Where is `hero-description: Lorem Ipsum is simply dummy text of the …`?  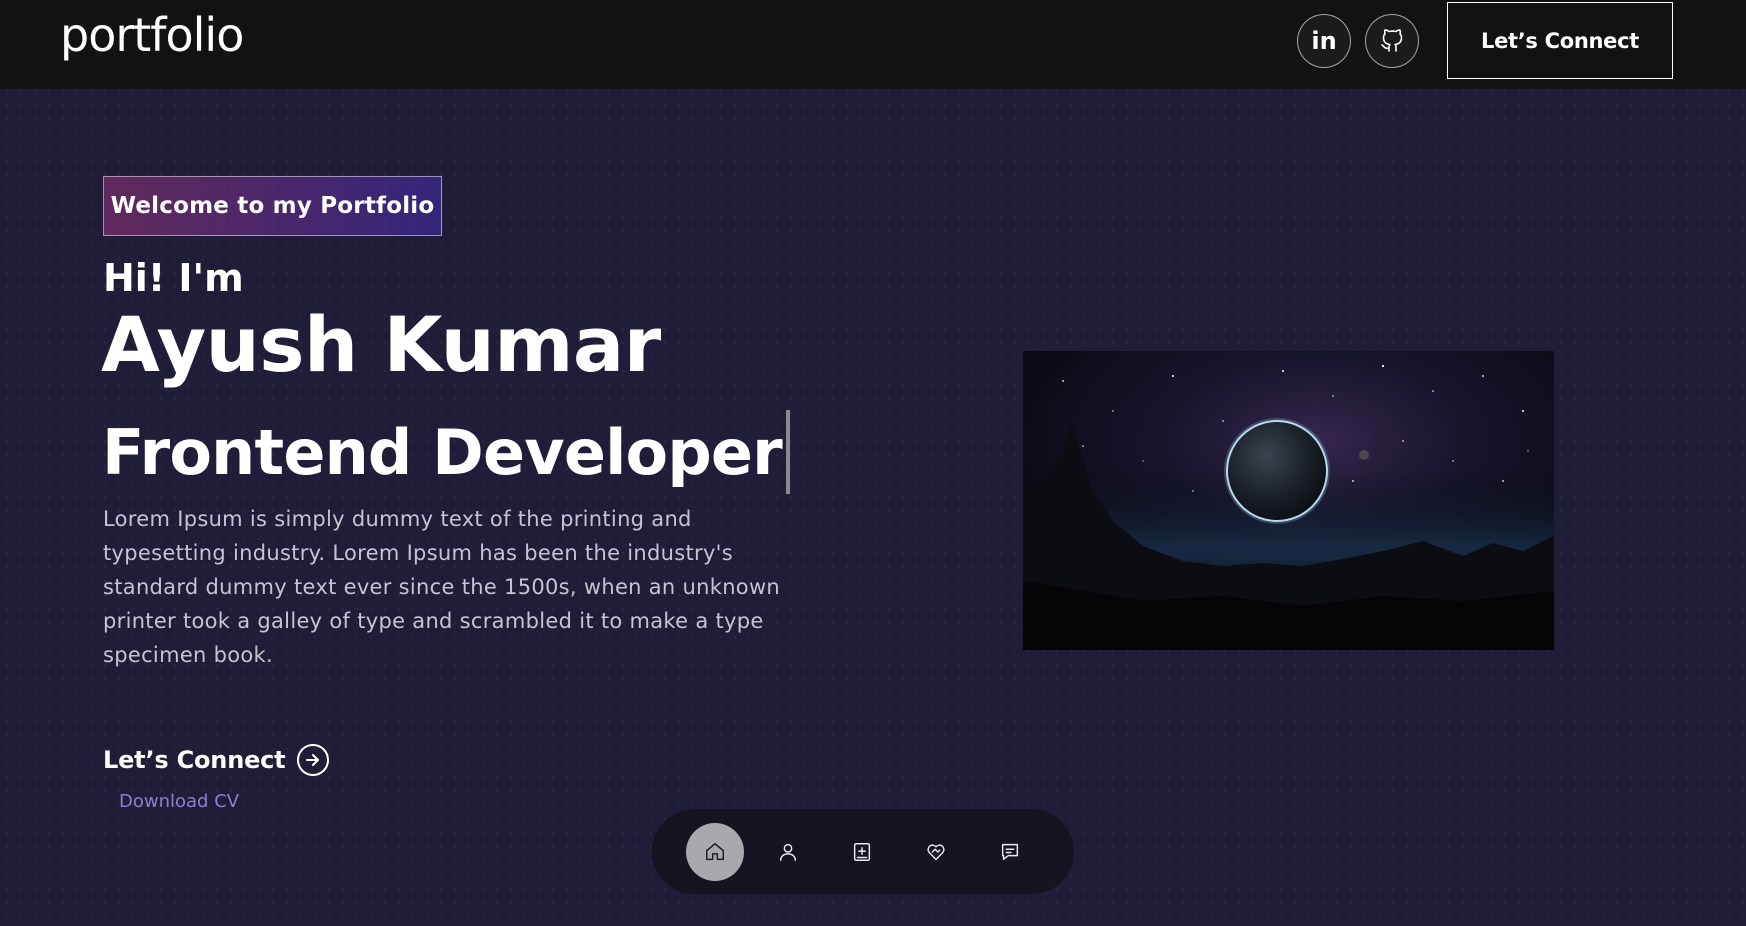
hero-description: Lorem Ipsum is simply dummy text of the … is located at coordinates (442, 587).